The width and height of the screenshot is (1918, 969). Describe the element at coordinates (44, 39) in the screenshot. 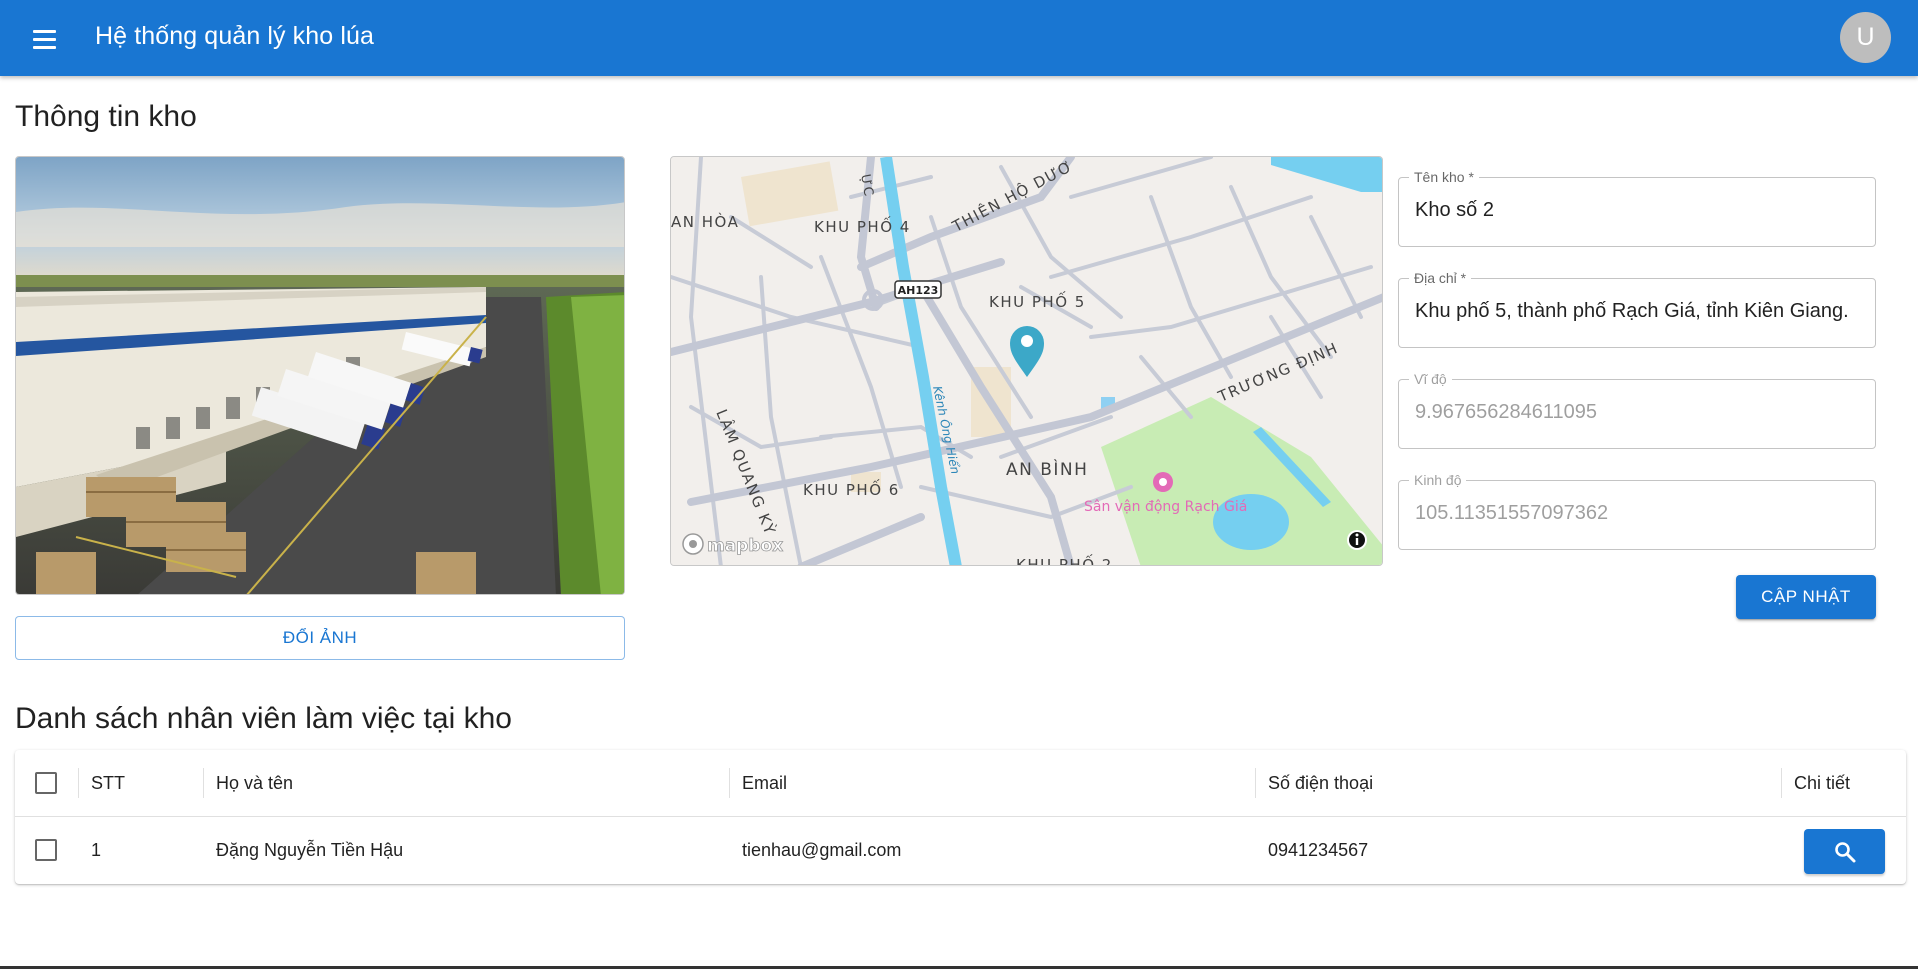

I see `menu-icon` at that location.